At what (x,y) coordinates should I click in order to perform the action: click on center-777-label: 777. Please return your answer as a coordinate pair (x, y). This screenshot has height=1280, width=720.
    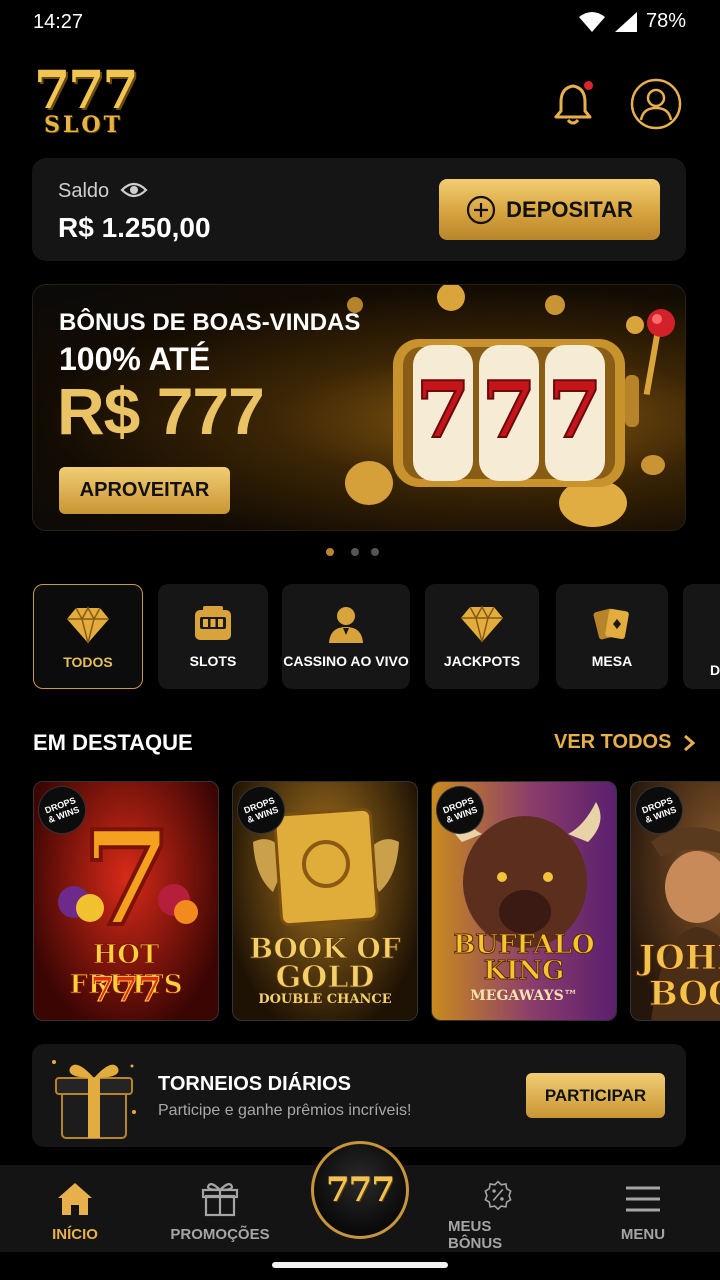
    Looking at the image, I should click on (360, 1190).